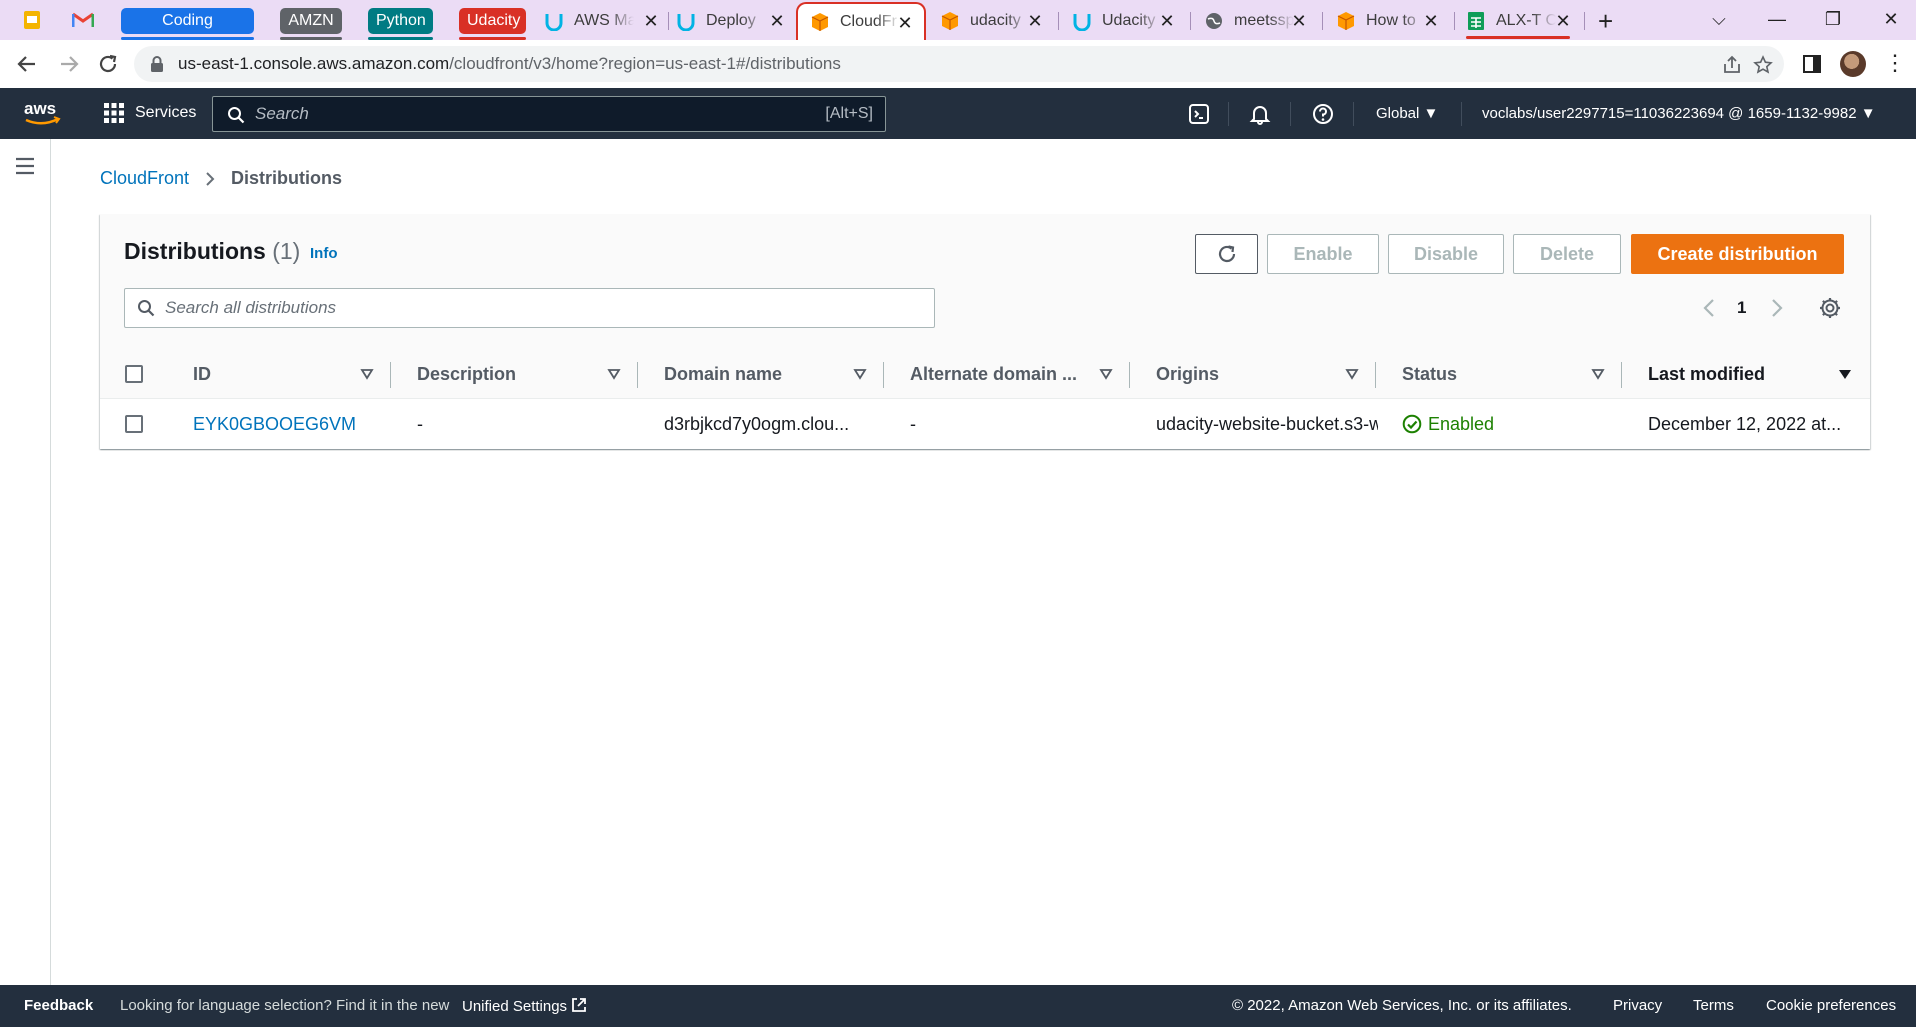  I want to click on page-title: Distributions (1), so click(212, 251).